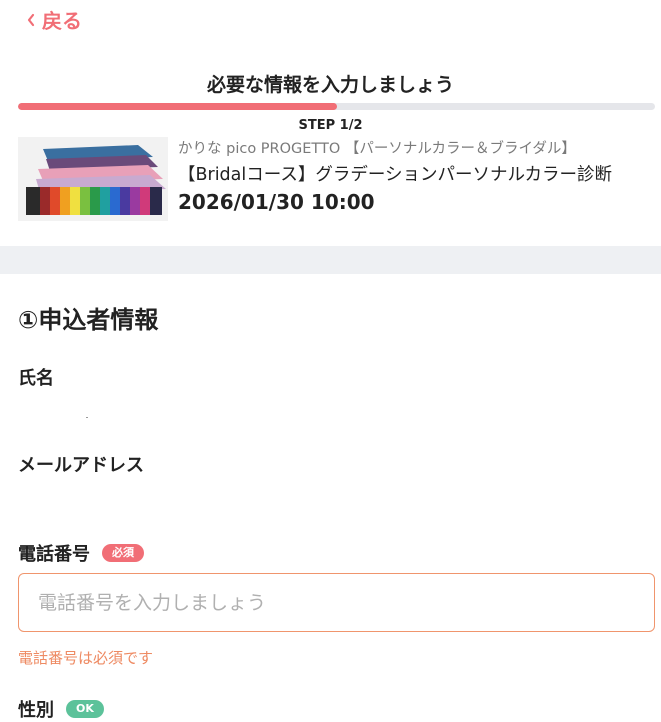 The image size is (661, 722). I want to click on progress-bar, so click(336, 106).